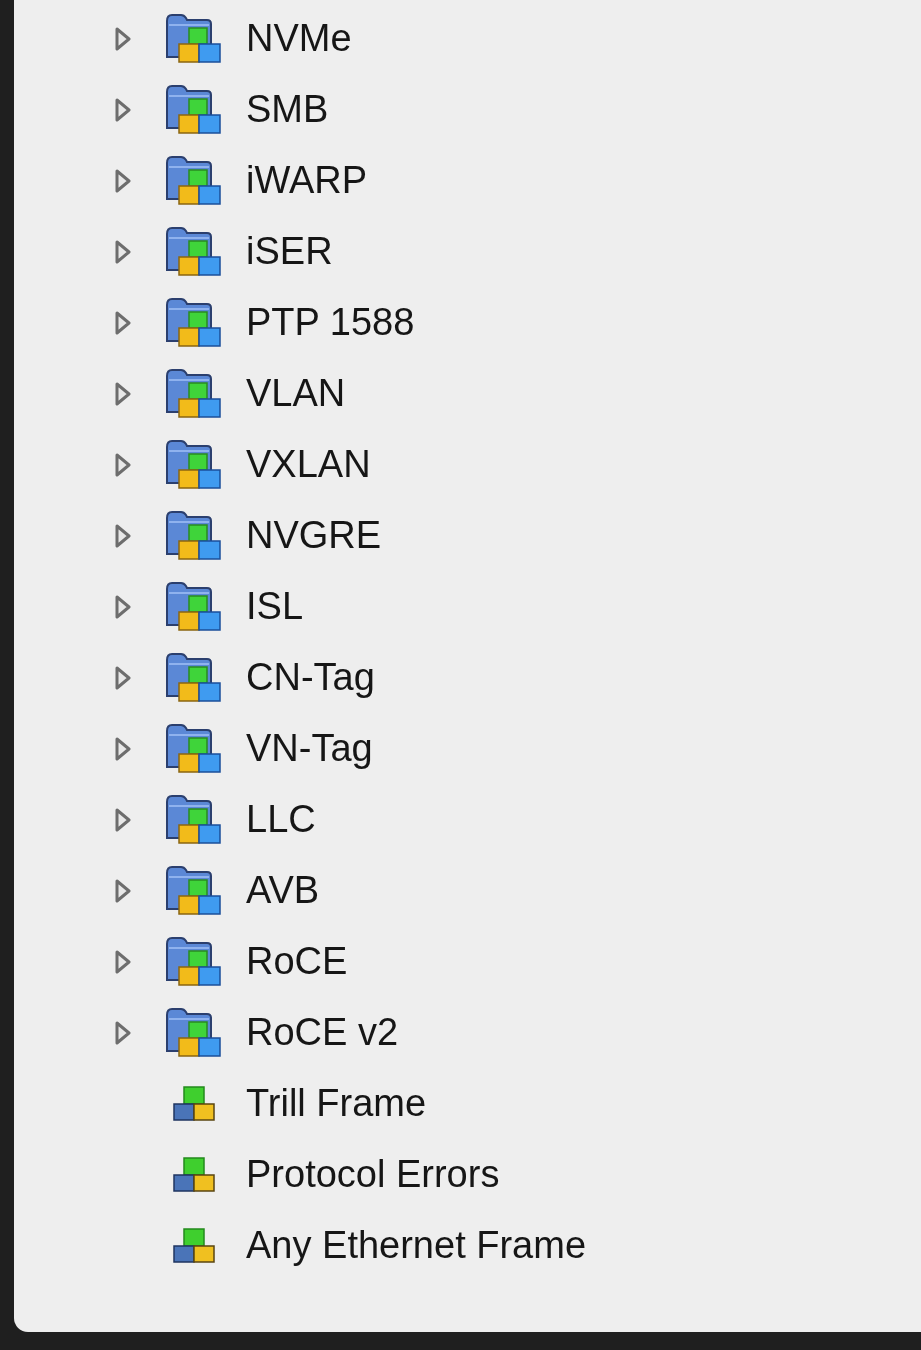 The width and height of the screenshot is (921, 1350). I want to click on tree-node-label: VXLAN, so click(583, 464).